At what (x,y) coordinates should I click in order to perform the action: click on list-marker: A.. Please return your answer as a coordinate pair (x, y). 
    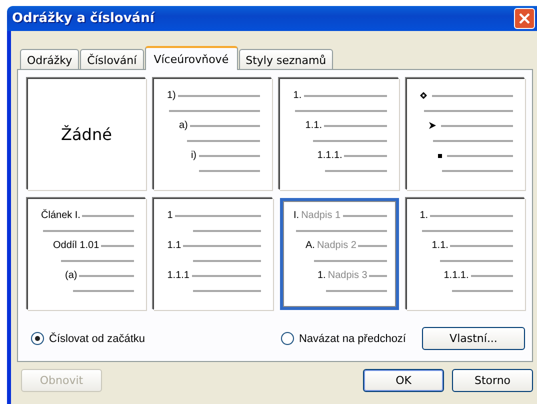
    Looking at the image, I should click on (310, 245).